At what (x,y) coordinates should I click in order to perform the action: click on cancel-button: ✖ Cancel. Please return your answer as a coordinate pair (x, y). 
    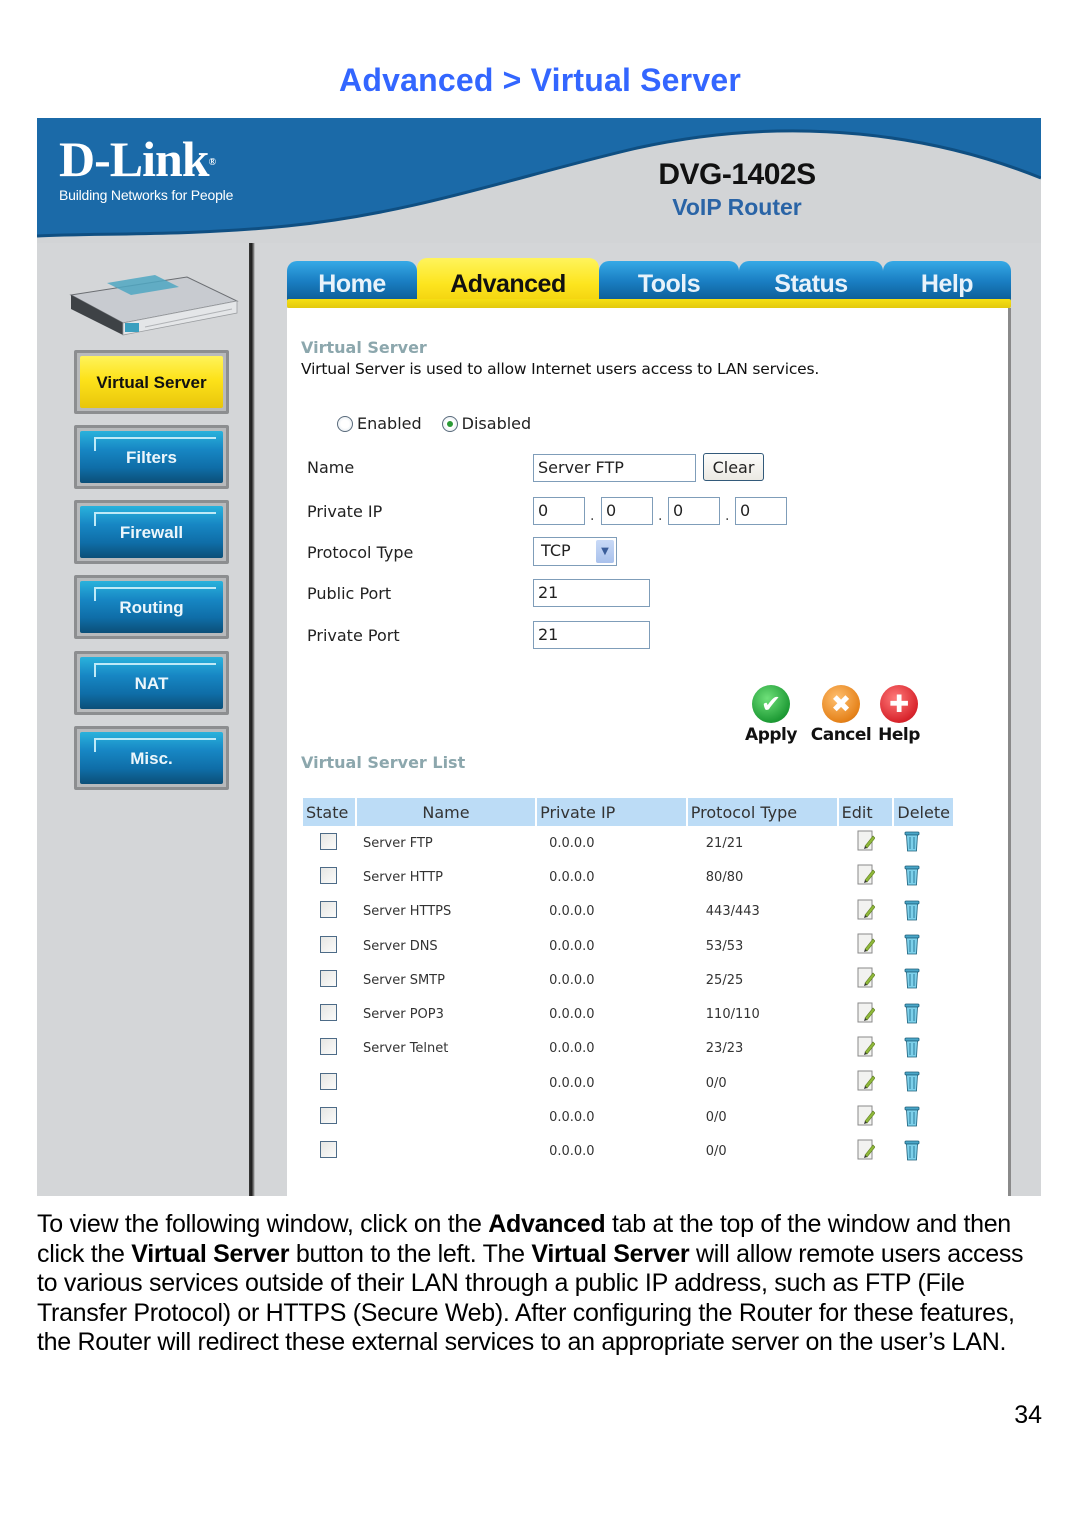
    Looking at the image, I should click on (841, 715).